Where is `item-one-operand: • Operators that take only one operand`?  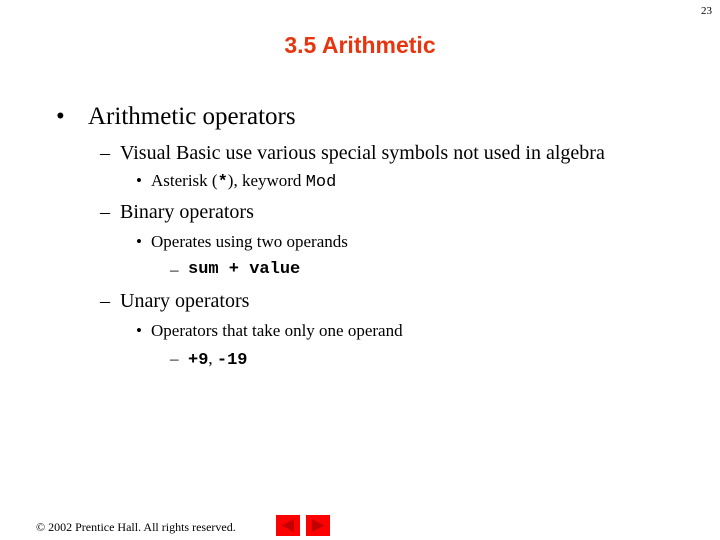
item-one-operand: • Operators that take only one operand is located at coordinates (269, 331).